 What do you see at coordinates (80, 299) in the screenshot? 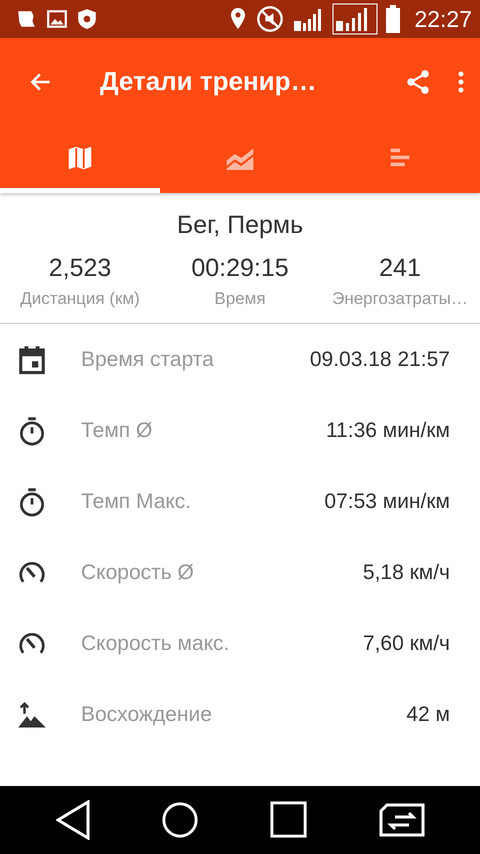
I see `stat-label: Дистанция (км)` at bounding box center [80, 299].